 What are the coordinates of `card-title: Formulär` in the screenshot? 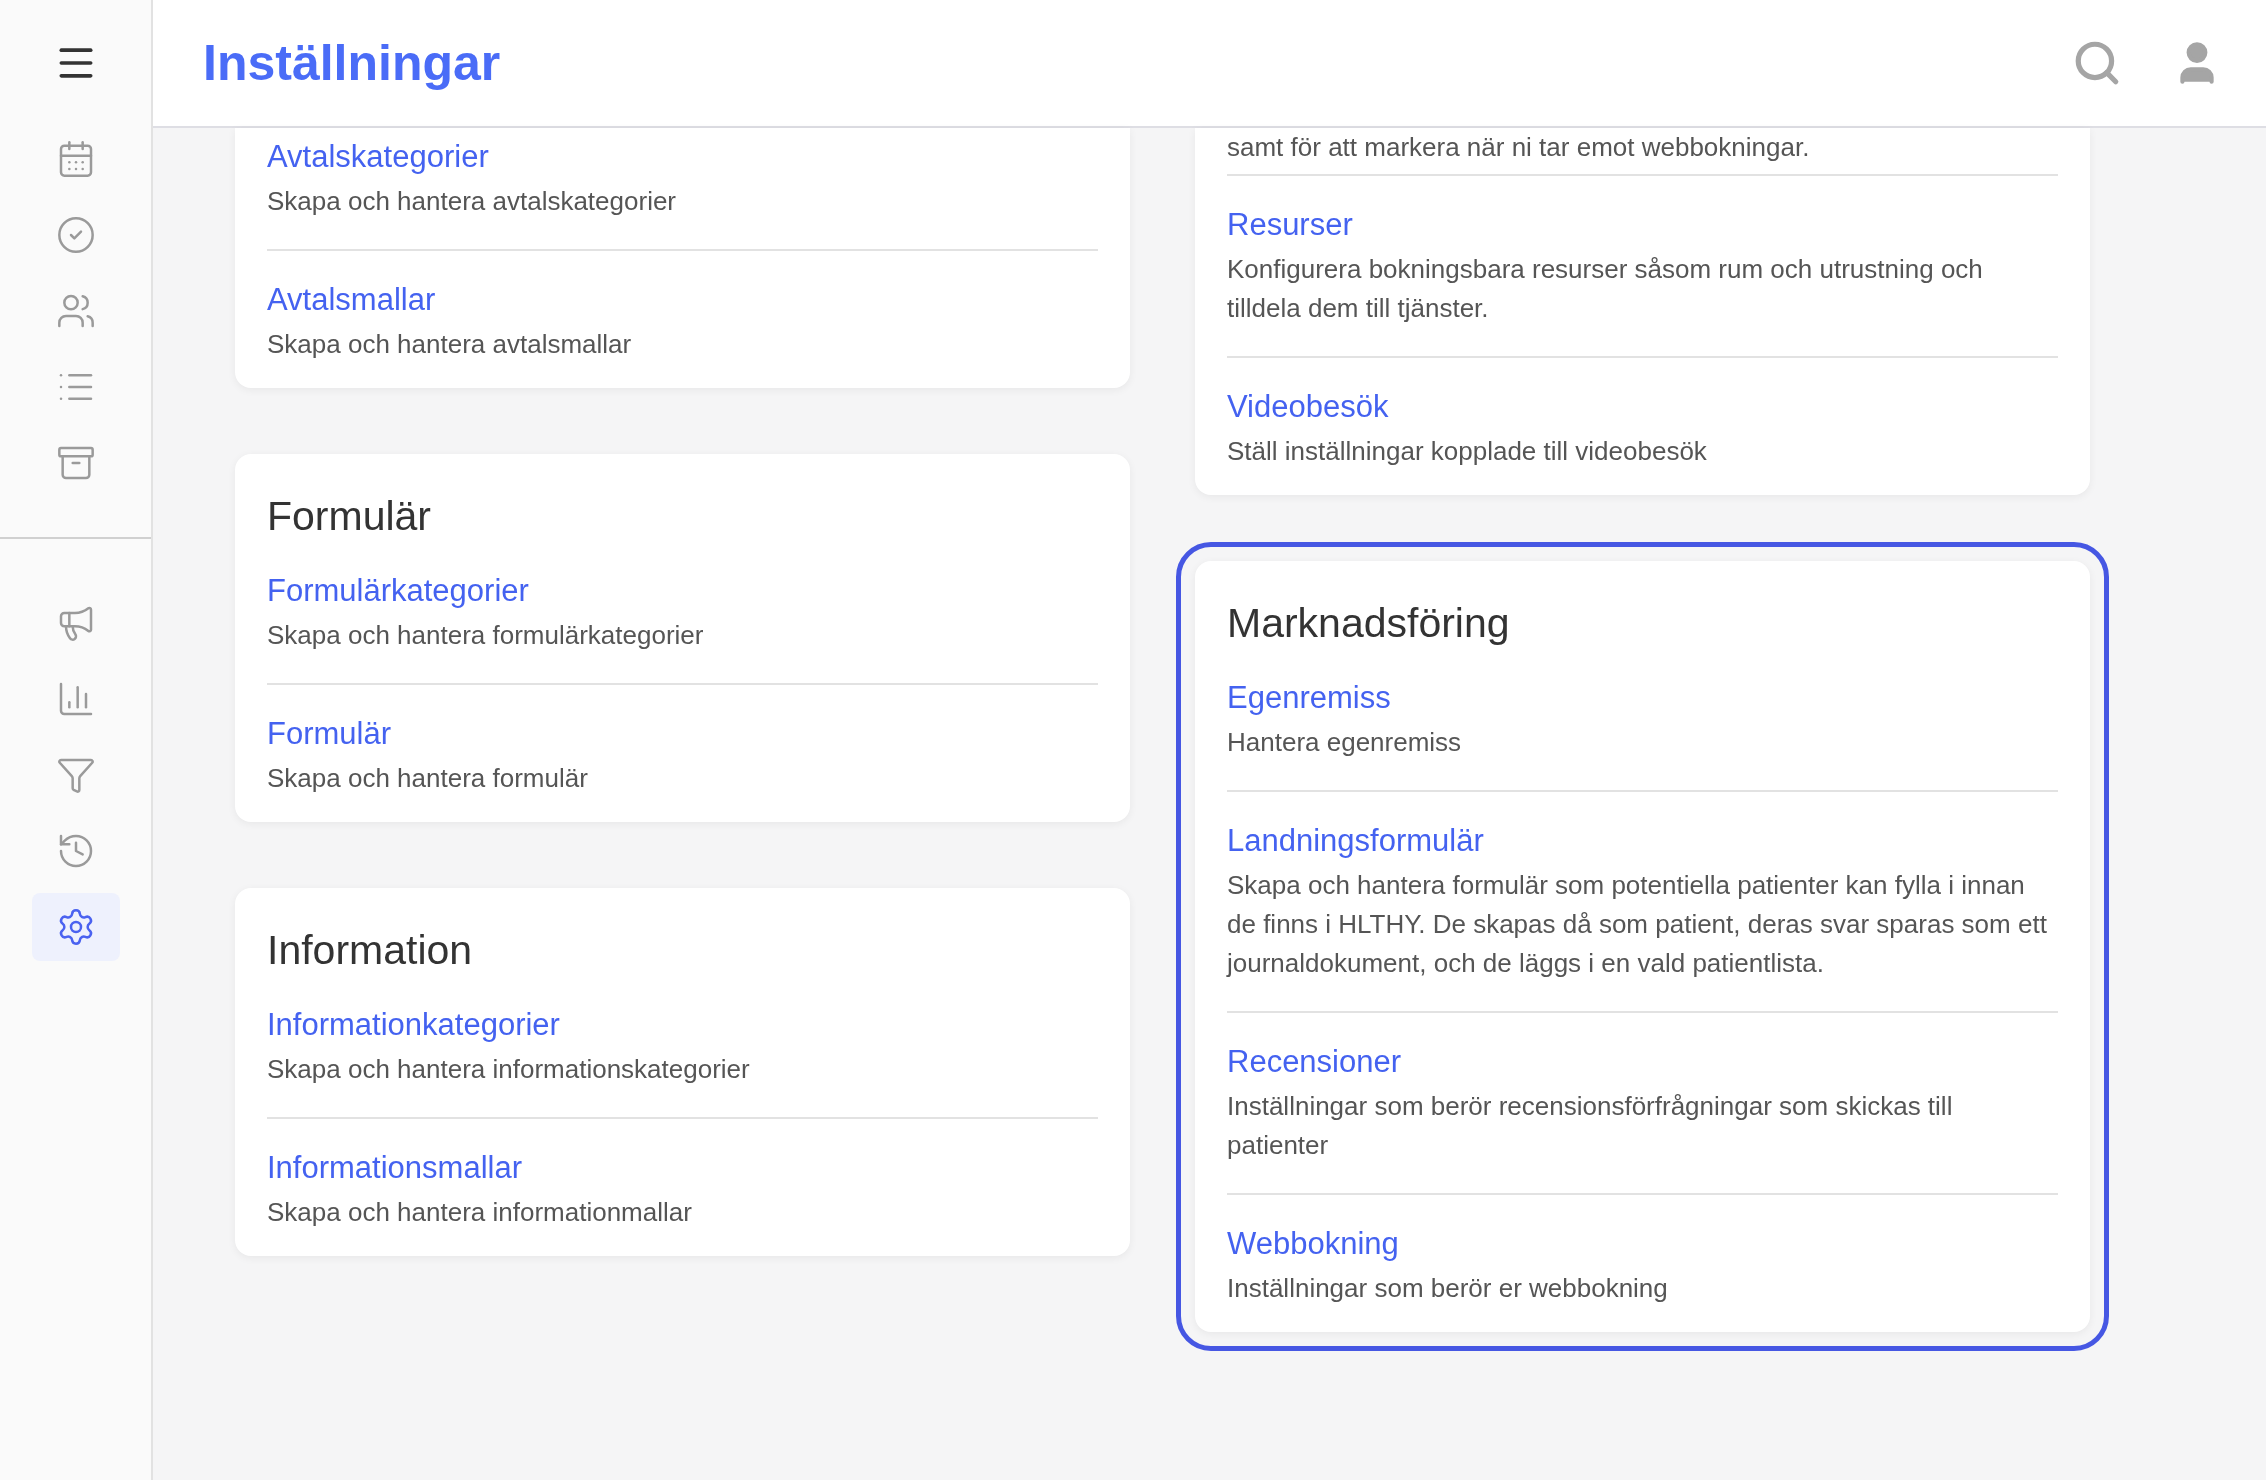 It's located at (350, 516).